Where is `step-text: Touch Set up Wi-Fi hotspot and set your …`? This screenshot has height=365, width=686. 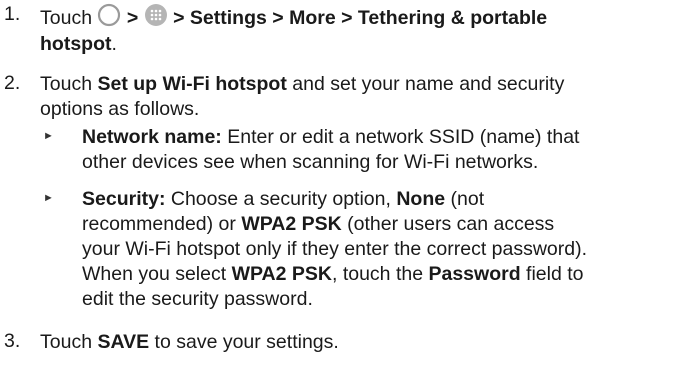 step-text: Touch Set up Wi-Fi hotspot and set your … is located at coordinates (302, 84).